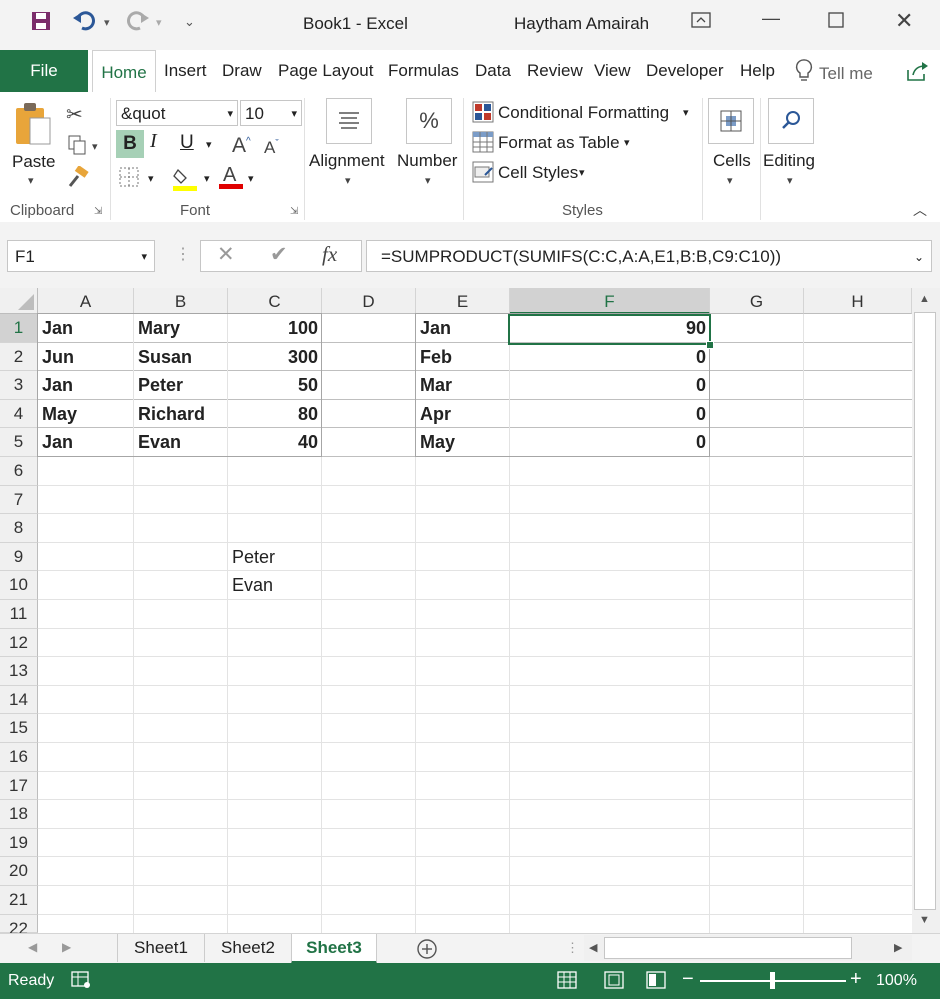 Image resolution: width=940 pixels, height=999 pixels. Describe the element at coordinates (66, 947) in the screenshot. I see `next-sheet-icon: ▶` at that location.